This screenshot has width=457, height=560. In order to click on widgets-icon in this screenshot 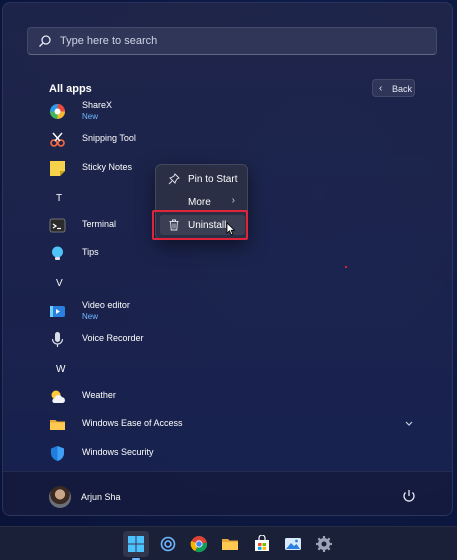, I will do `click(168, 544)`.